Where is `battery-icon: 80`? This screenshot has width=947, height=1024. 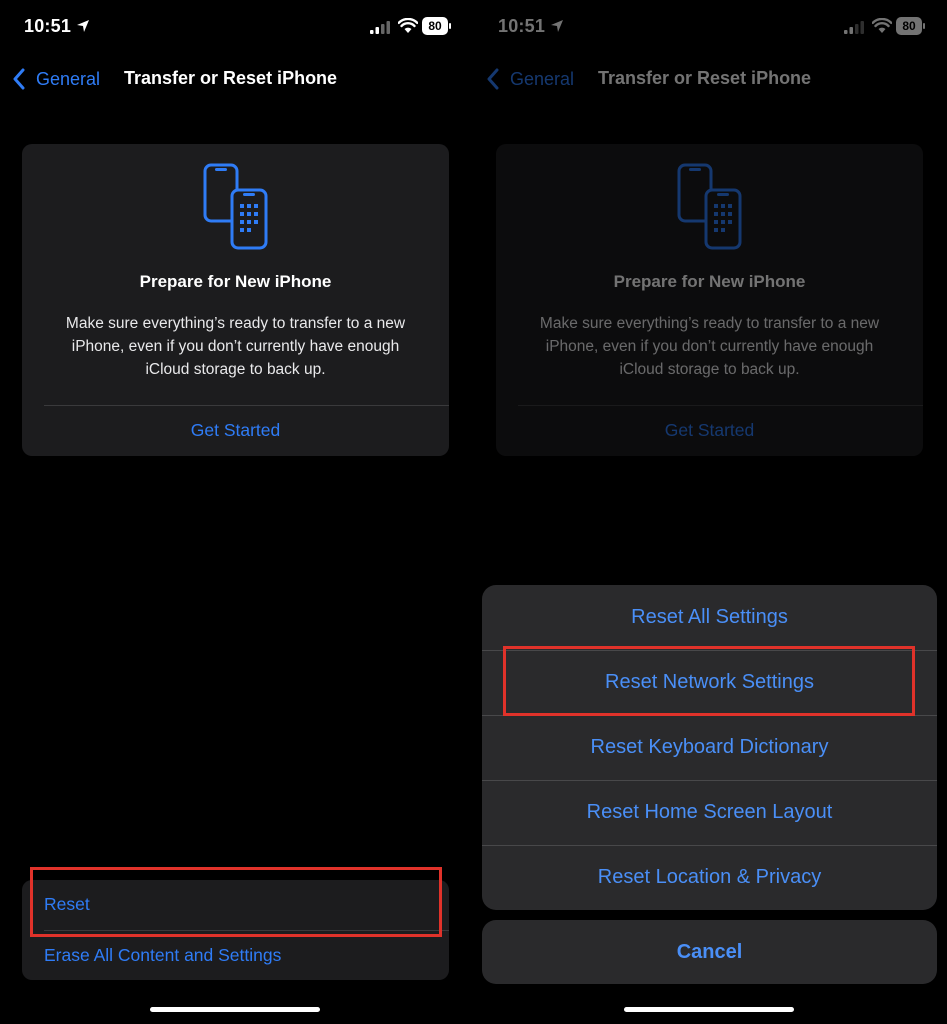
battery-icon: 80 is located at coordinates (437, 26).